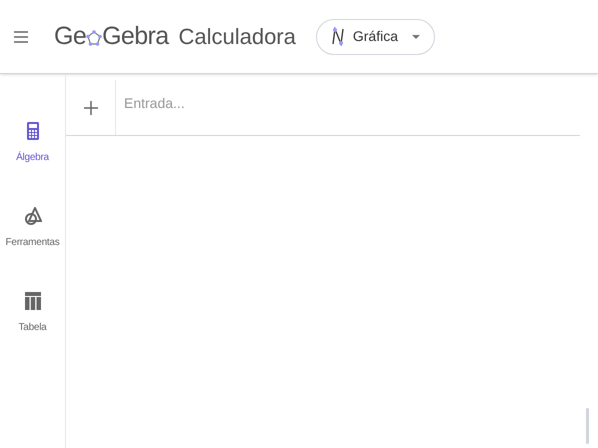 This screenshot has width=598, height=448. I want to click on logo-text: Gebra, so click(135, 36).